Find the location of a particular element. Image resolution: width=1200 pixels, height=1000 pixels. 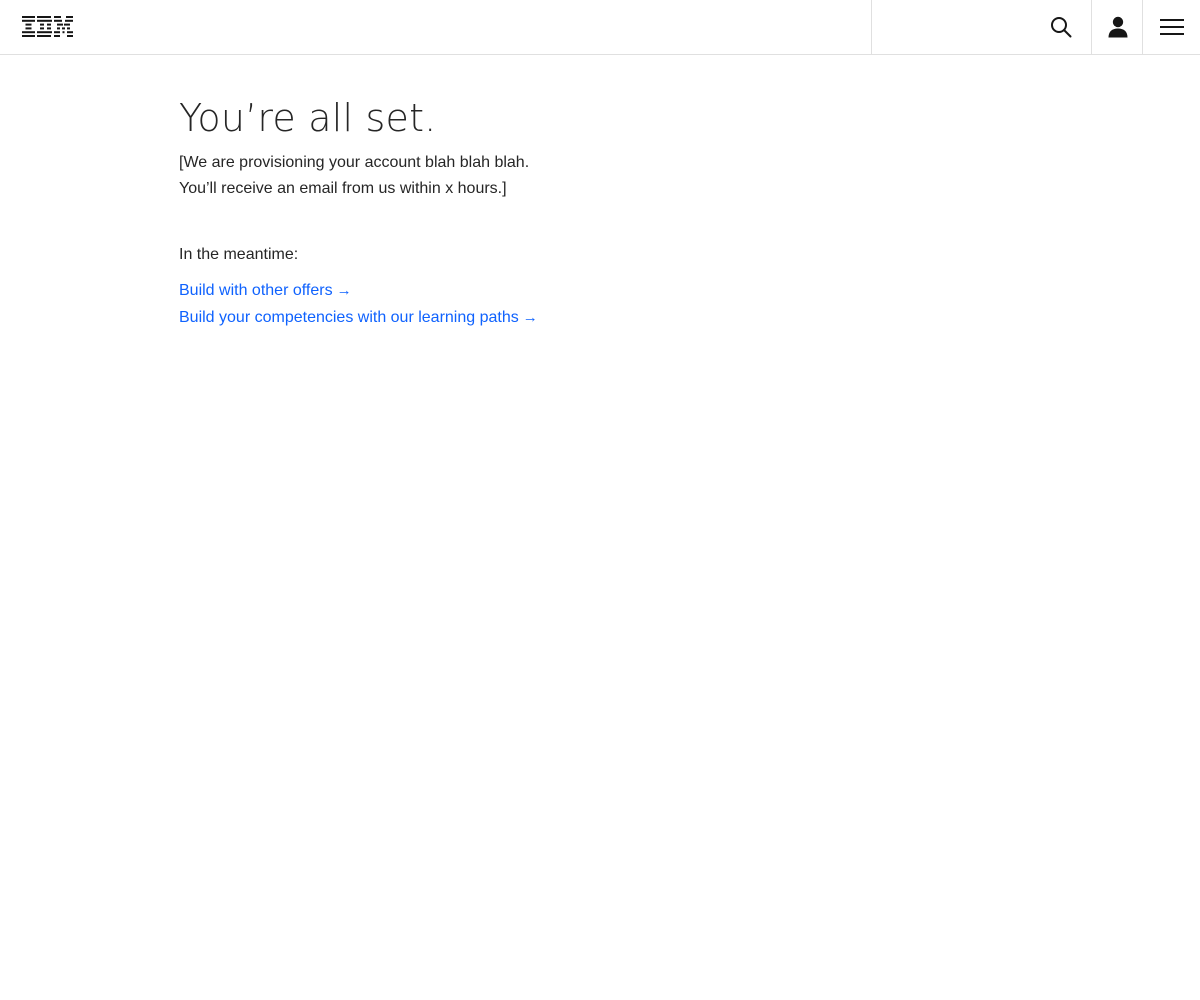

user-icon is located at coordinates (1117, 27).